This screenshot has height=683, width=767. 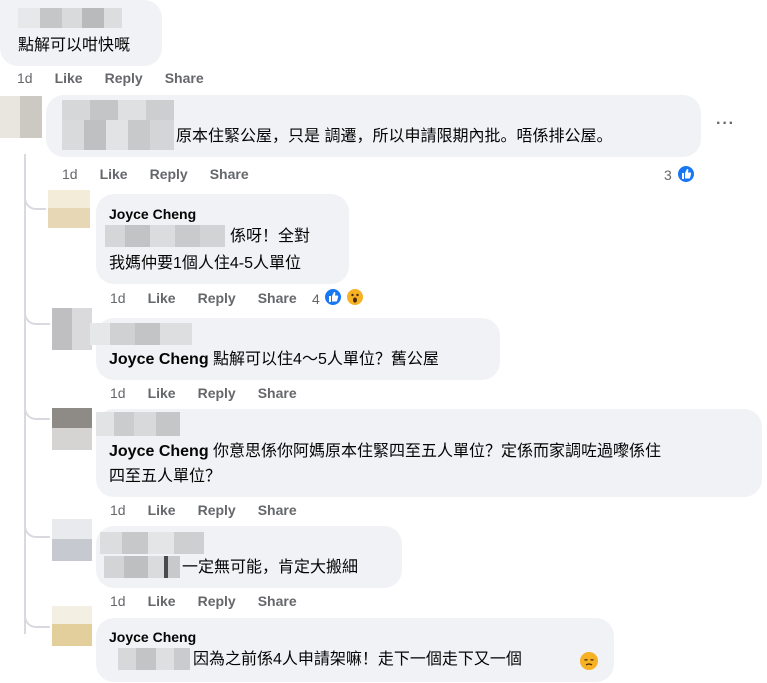 What do you see at coordinates (589, 661) in the screenshot?
I see `disappointed-emoji-icon` at bounding box center [589, 661].